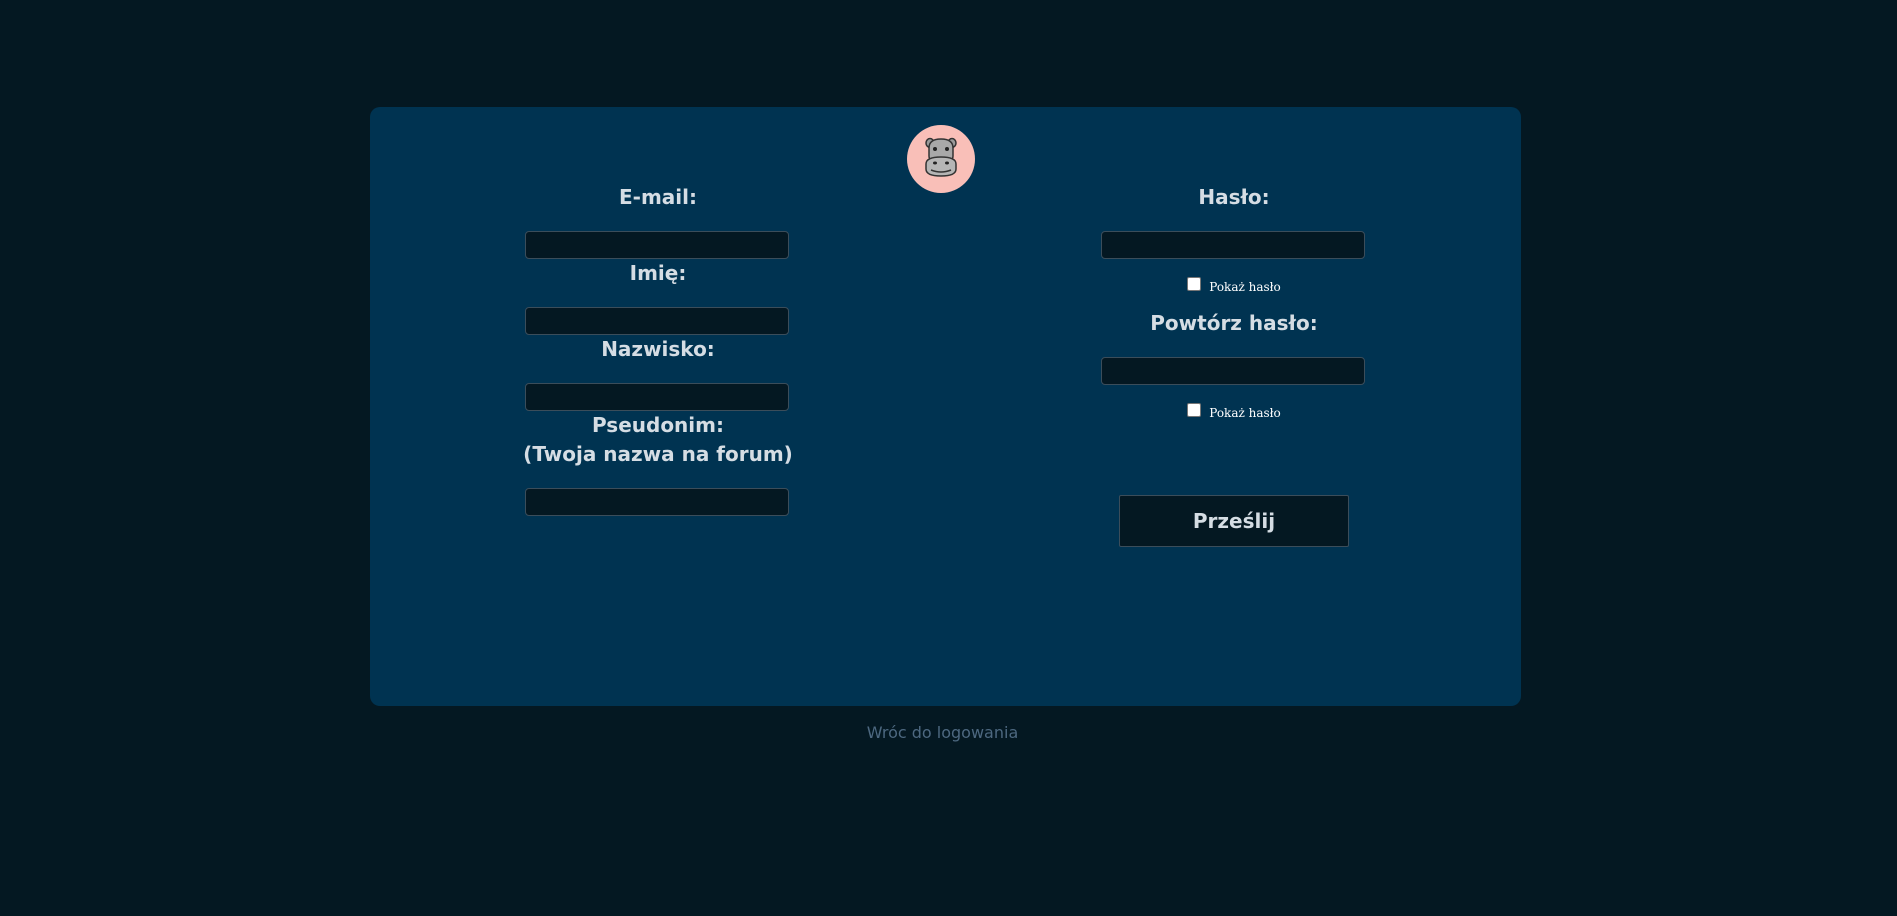 The image size is (1897, 916). What do you see at coordinates (1233, 371) in the screenshot?
I see `repeat-password-field` at bounding box center [1233, 371].